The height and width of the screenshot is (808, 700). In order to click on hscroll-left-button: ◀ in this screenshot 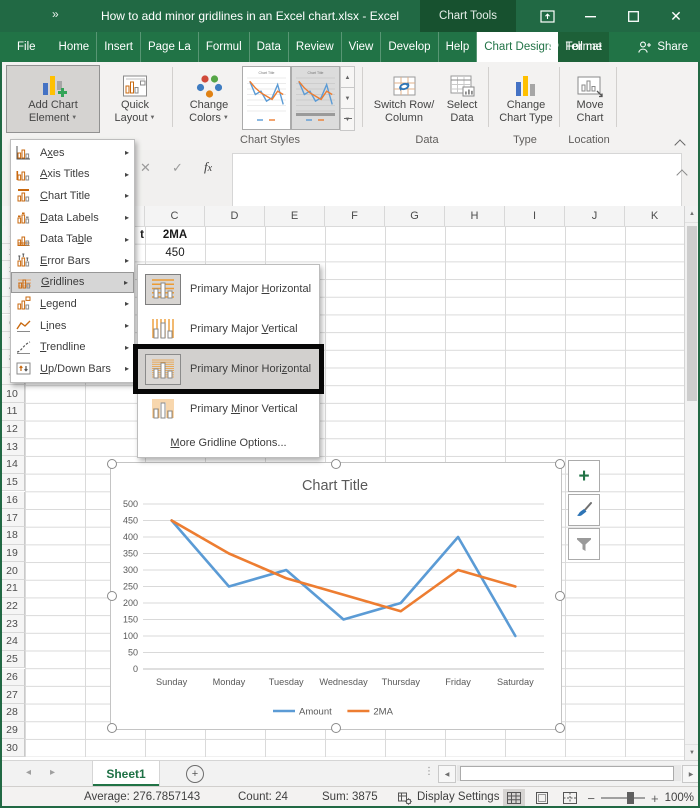, I will do `click(447, 774)`.